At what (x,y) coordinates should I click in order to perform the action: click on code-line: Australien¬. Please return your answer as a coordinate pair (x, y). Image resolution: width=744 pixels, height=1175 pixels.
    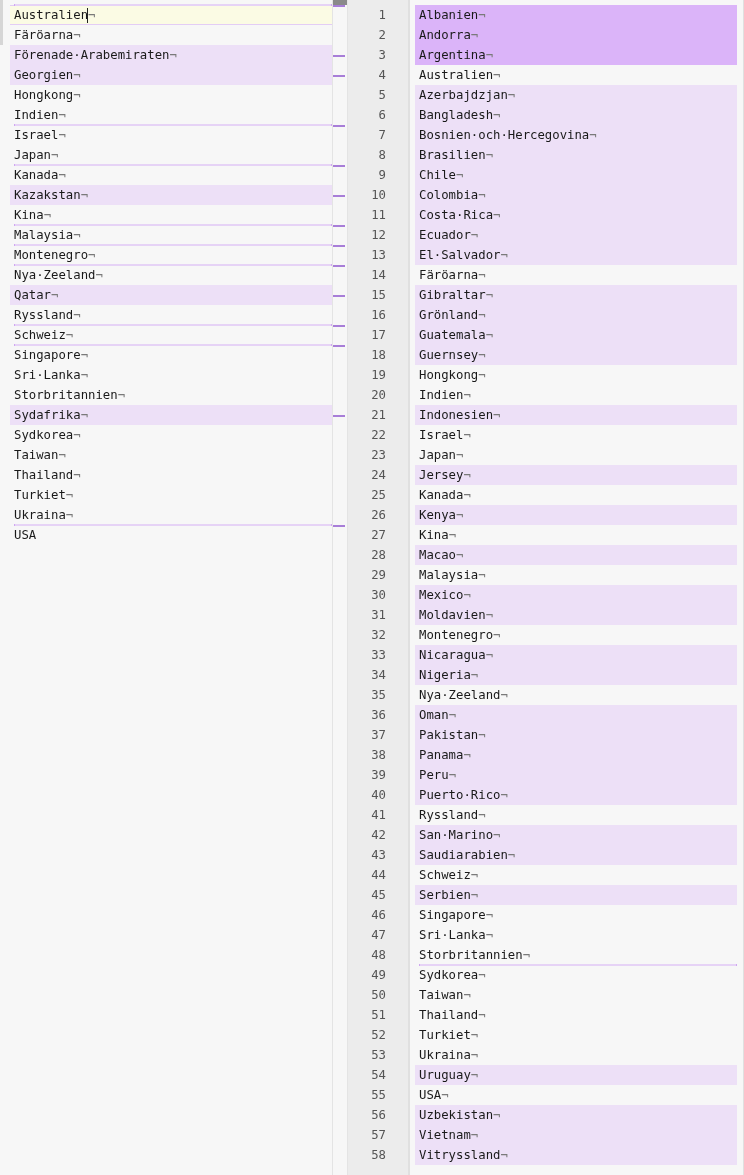
    Looking at the image, I should click on (460, 75).